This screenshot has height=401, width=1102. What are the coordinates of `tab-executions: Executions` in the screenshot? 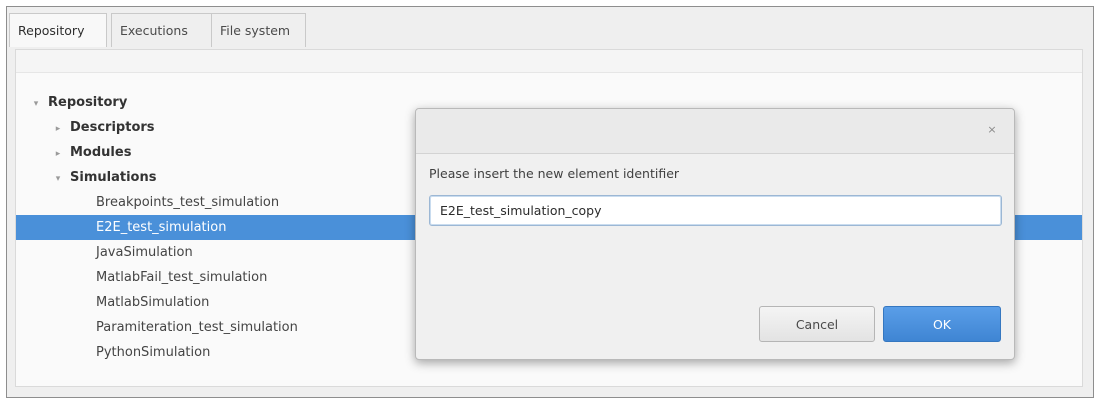 It's located at (161, 30).